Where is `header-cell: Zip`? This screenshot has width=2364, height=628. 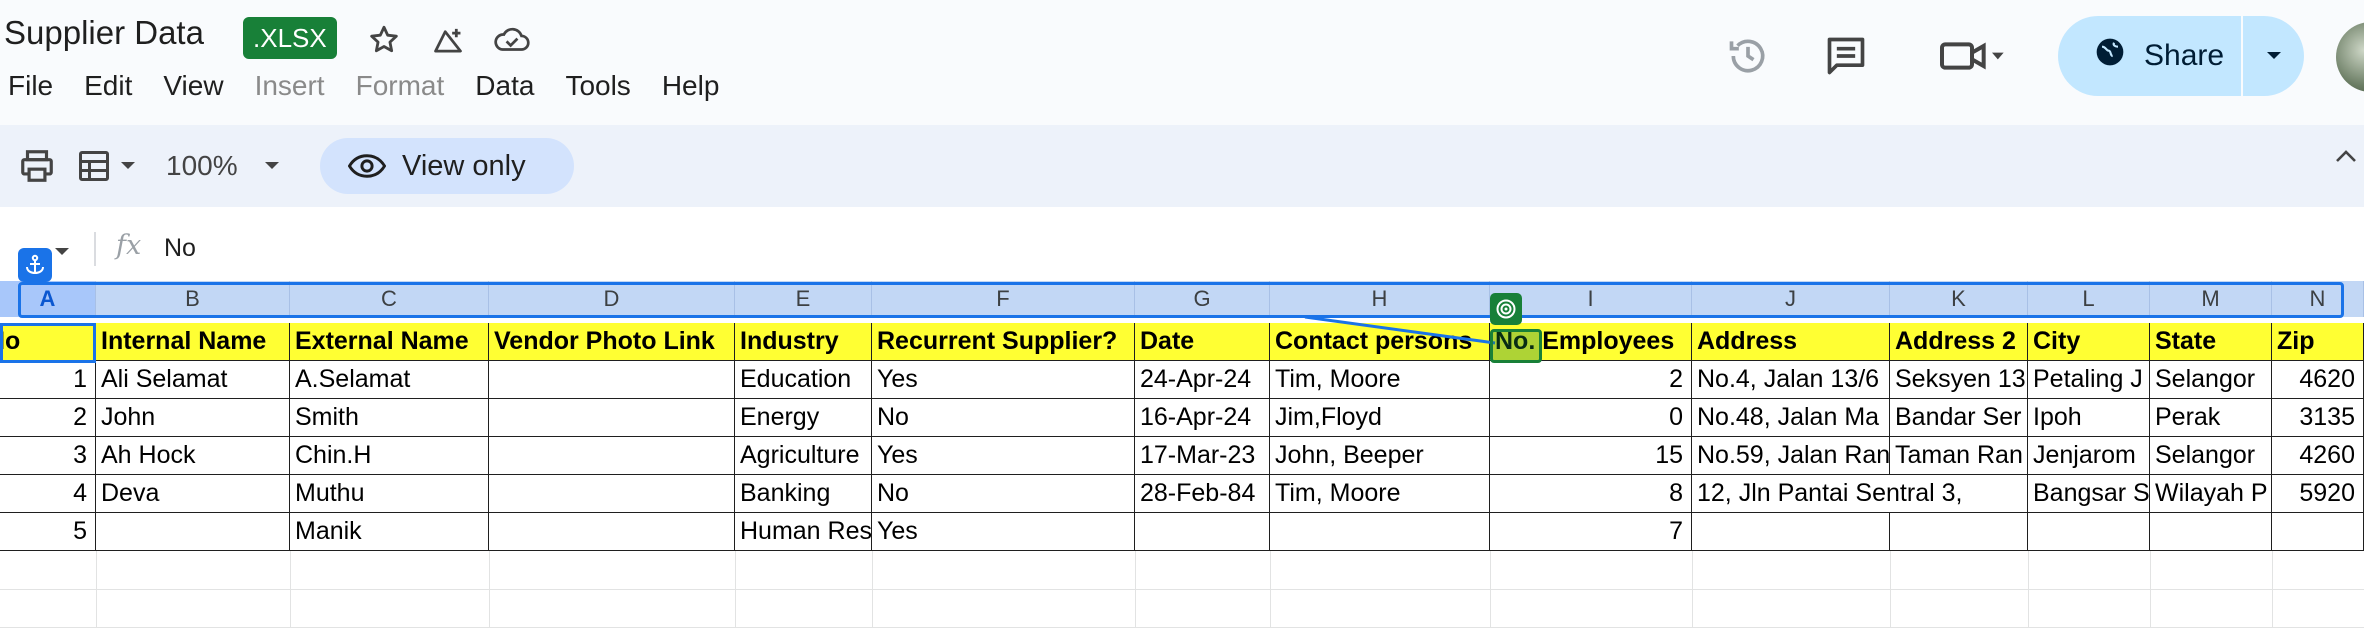
header-cell: Zip is located at coordinates (2318, 342).